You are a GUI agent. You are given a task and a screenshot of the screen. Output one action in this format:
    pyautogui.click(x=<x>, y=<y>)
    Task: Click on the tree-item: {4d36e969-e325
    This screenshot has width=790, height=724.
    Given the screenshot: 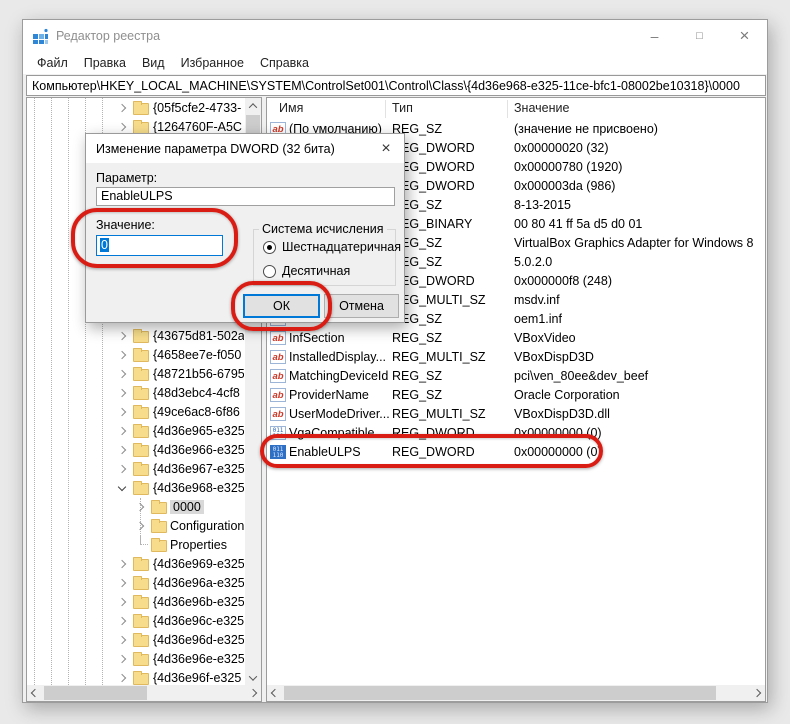 What is the action you would take?
    pyautogui.click(x=135, y=564)
    